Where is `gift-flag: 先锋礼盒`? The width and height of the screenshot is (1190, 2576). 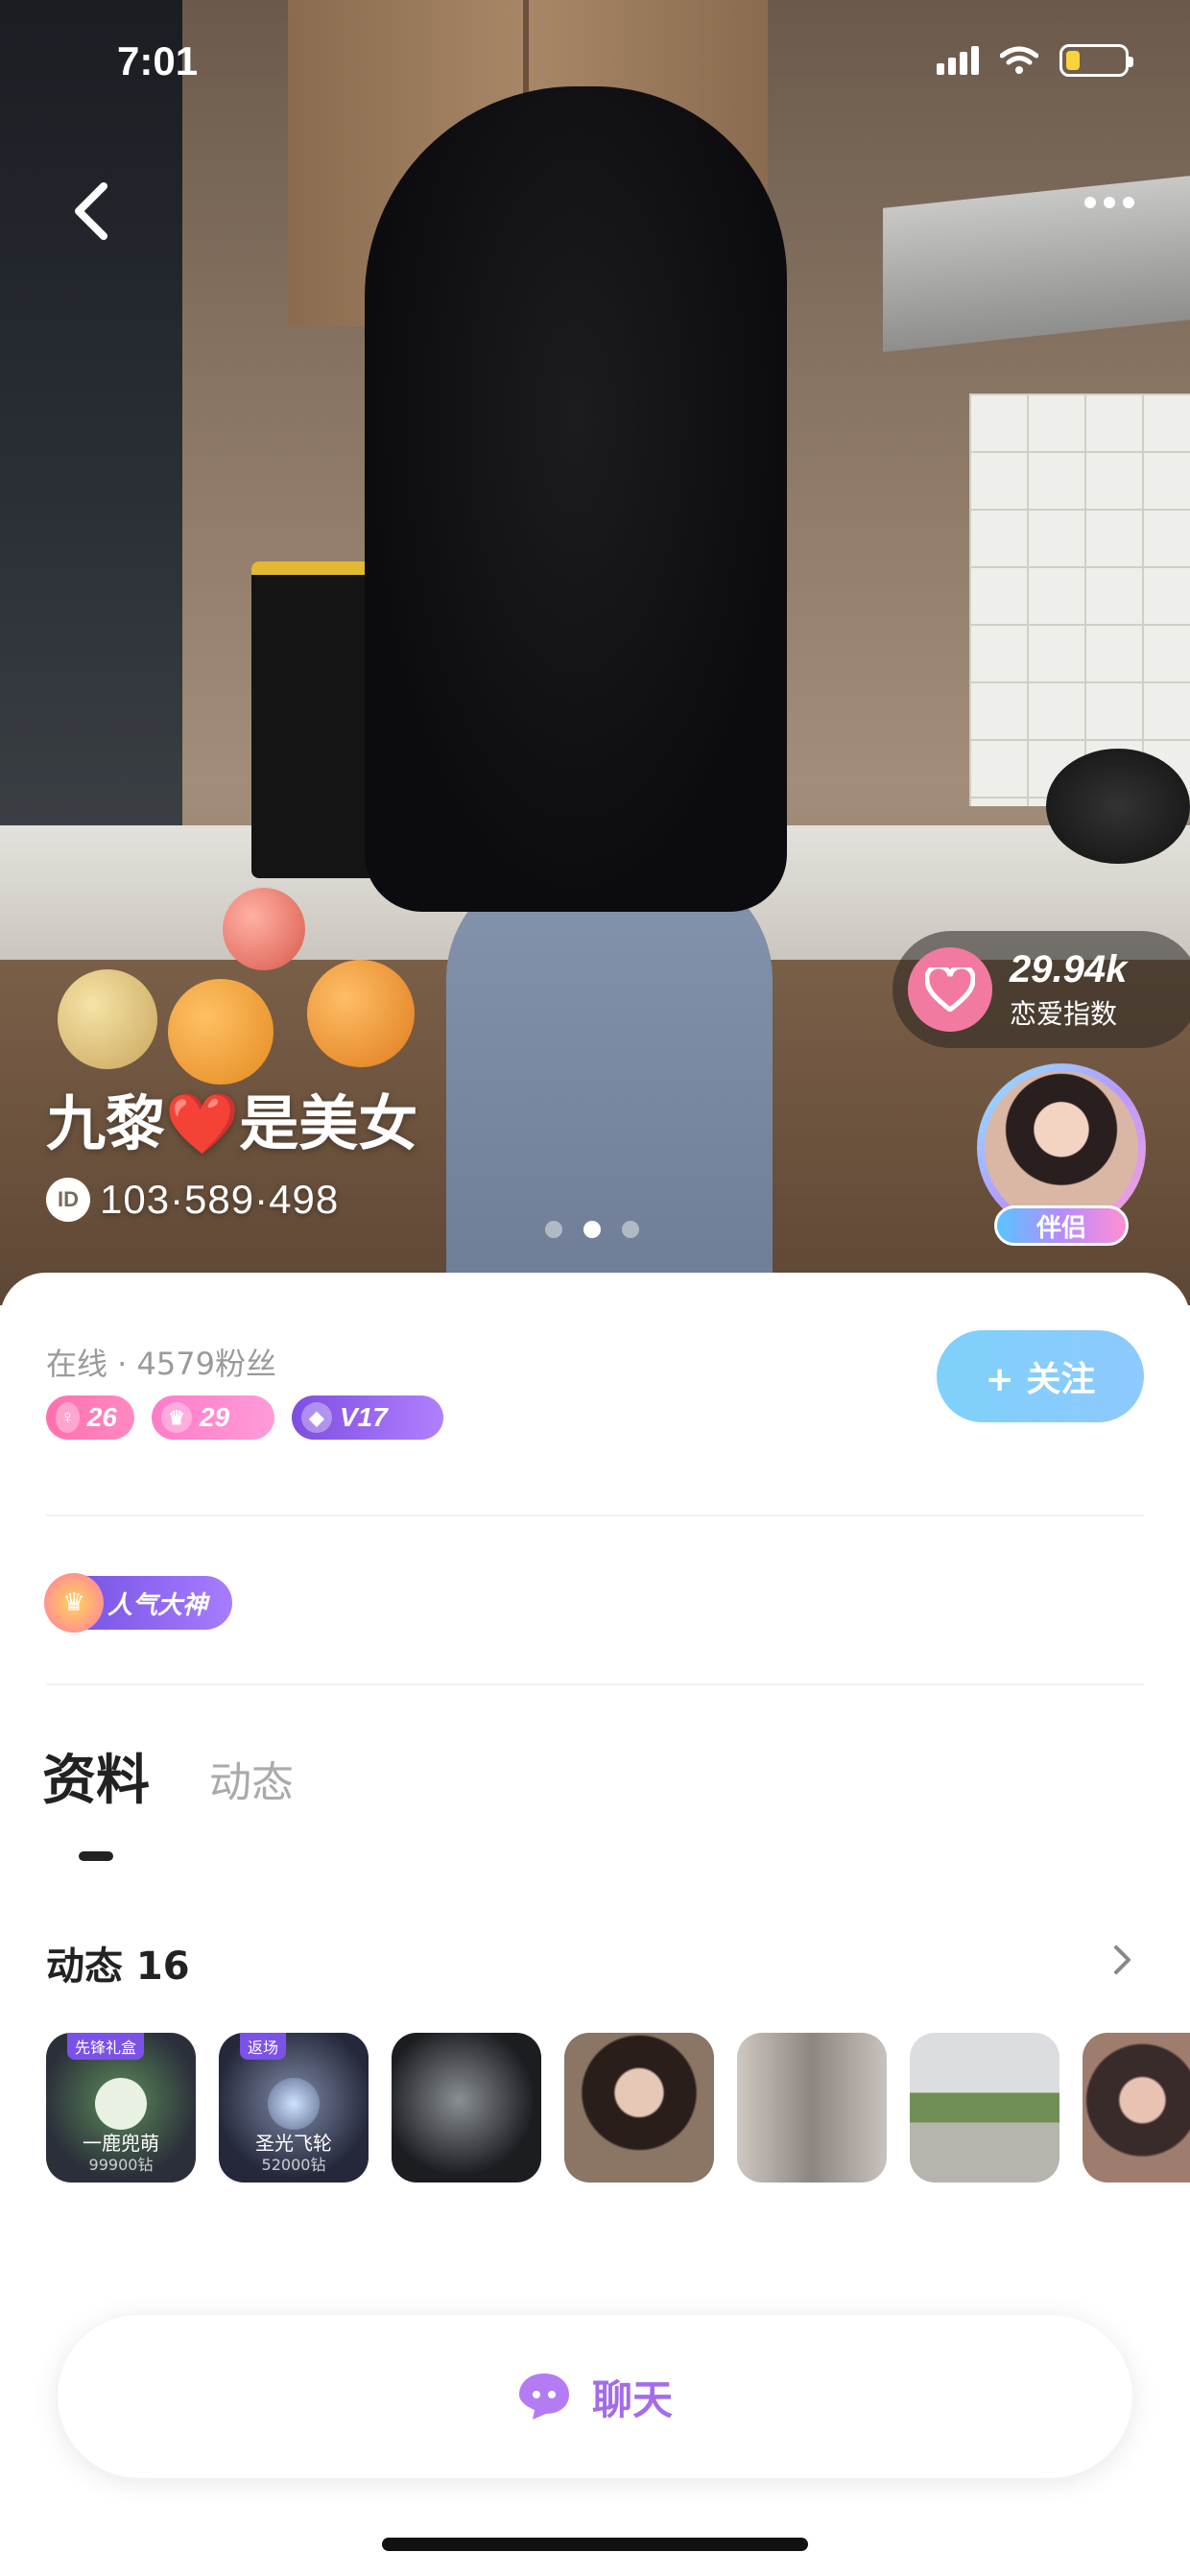
gift-flag: 先锋礼盒 is located at coordinates (106, 2046).